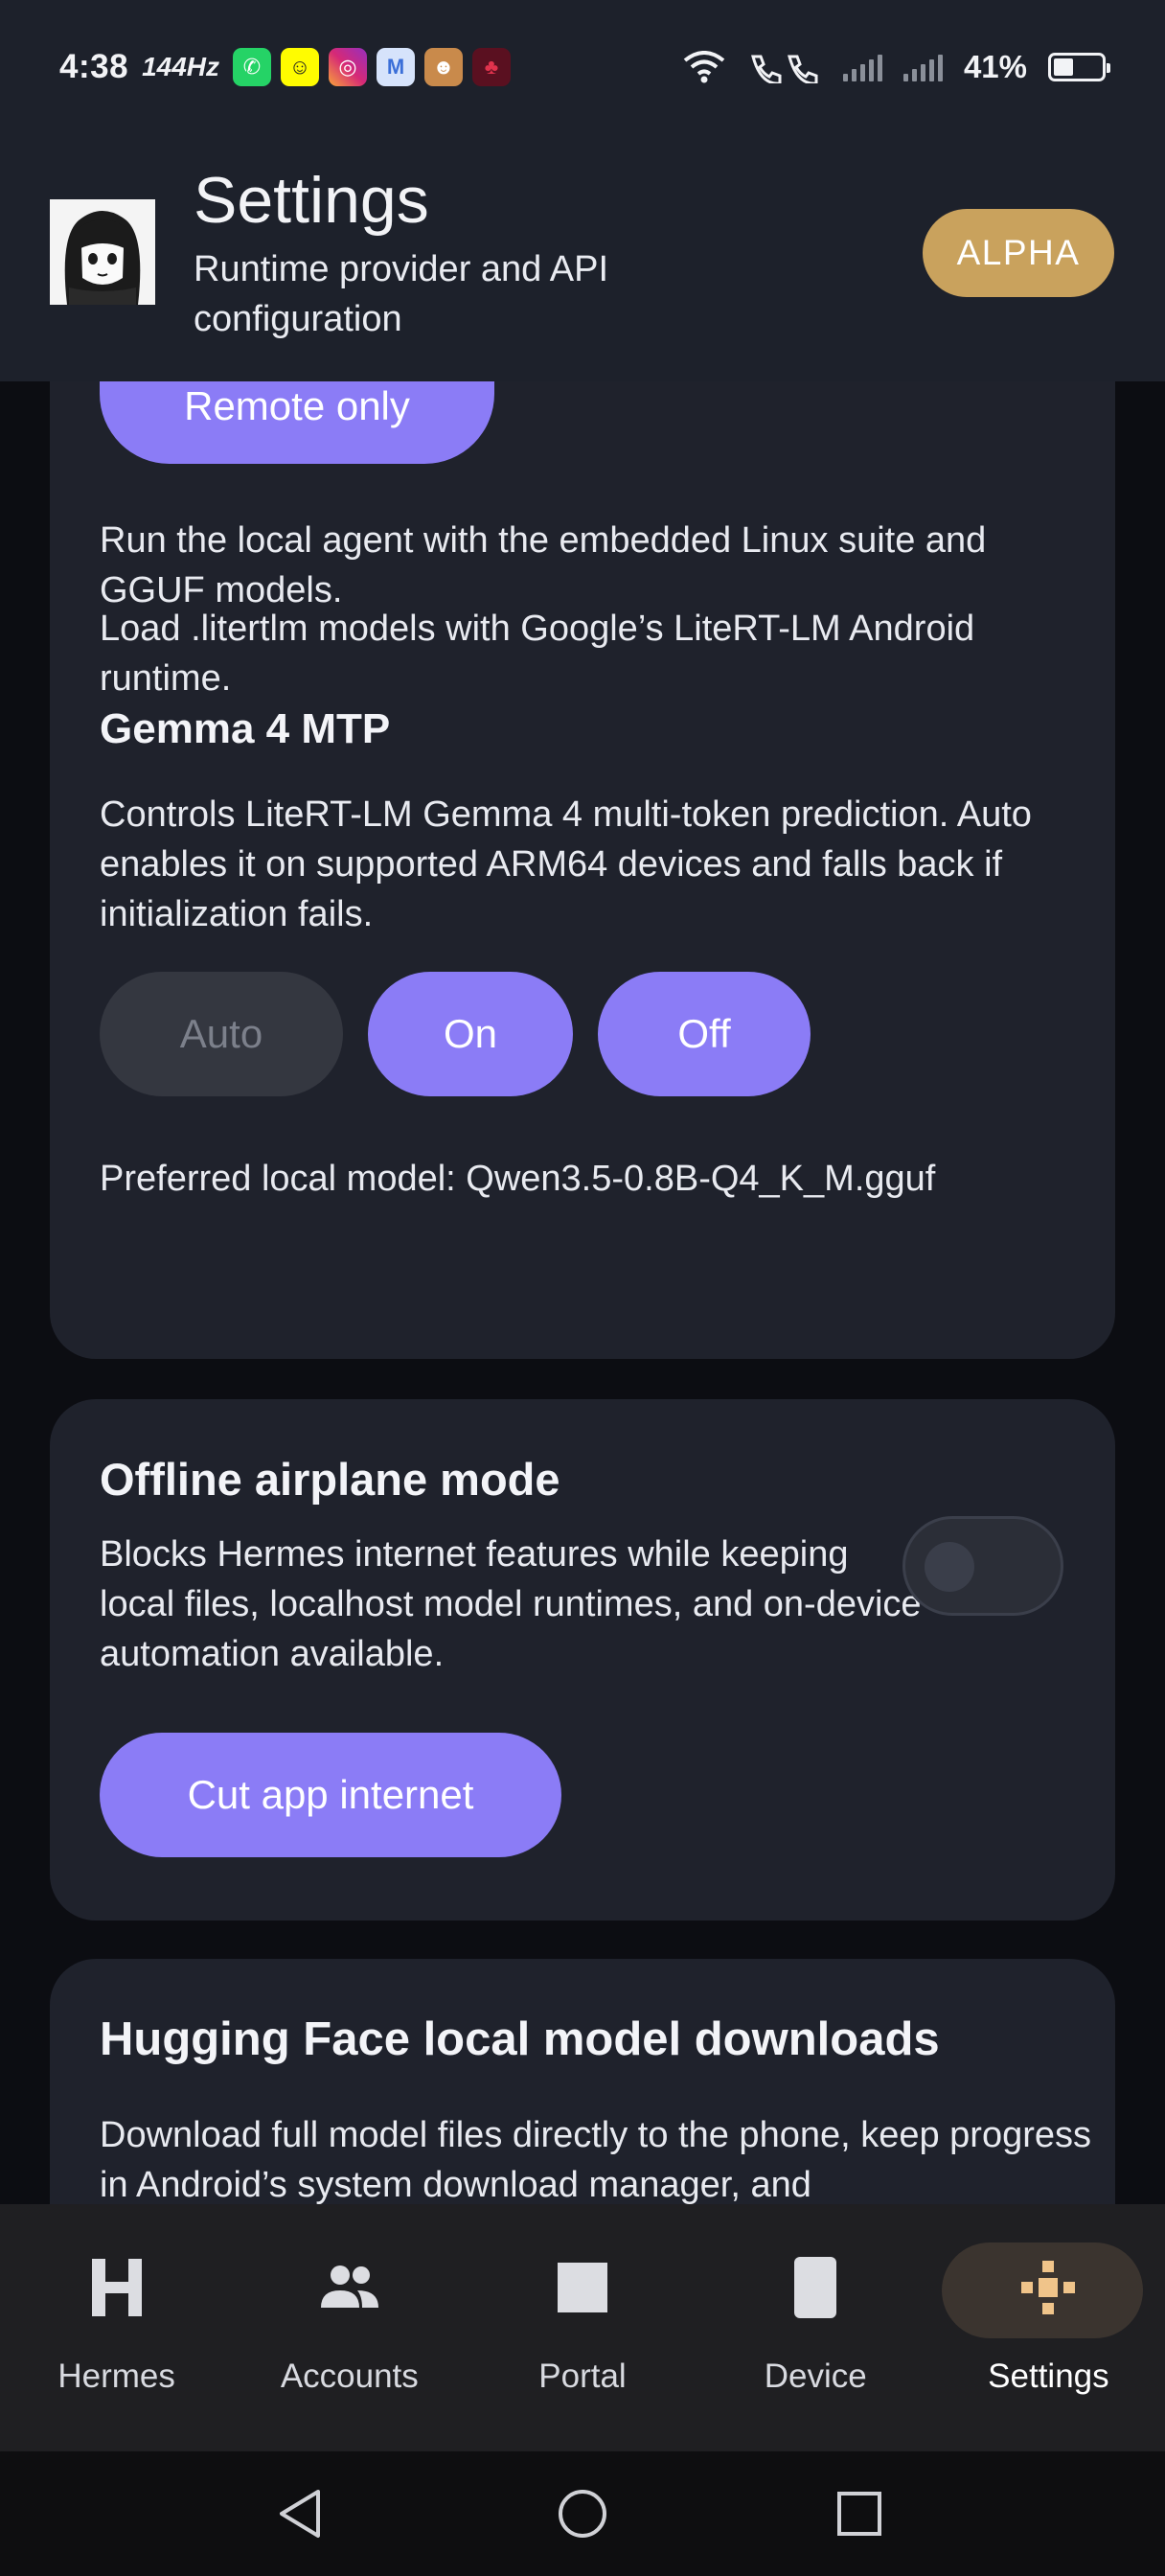 Image resolution: width=1165 pixels, height=2576 pixels. I want to click on gmail-icon: M, so click(396, 67).